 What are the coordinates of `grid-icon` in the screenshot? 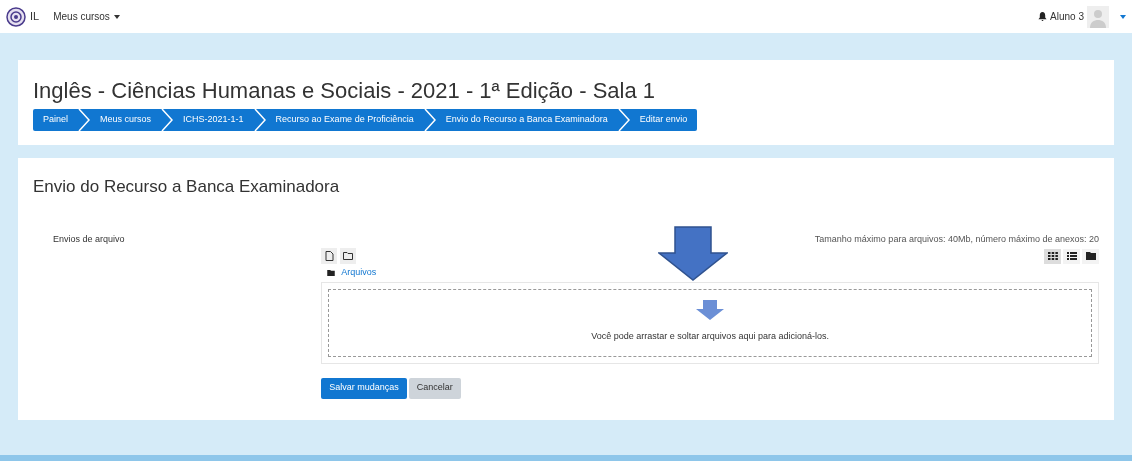 It's located at (1052, 256).